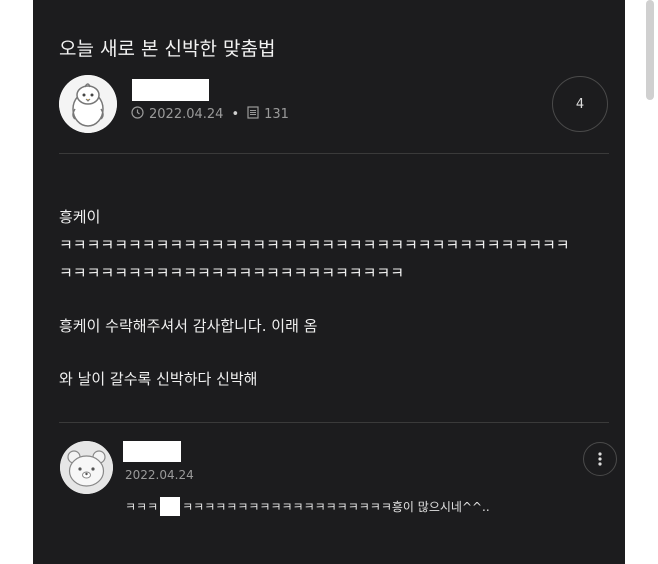 Image resolution: width=658 pixels, height=564 pixels. I want to click on comment-more-button, so click(600, 459).